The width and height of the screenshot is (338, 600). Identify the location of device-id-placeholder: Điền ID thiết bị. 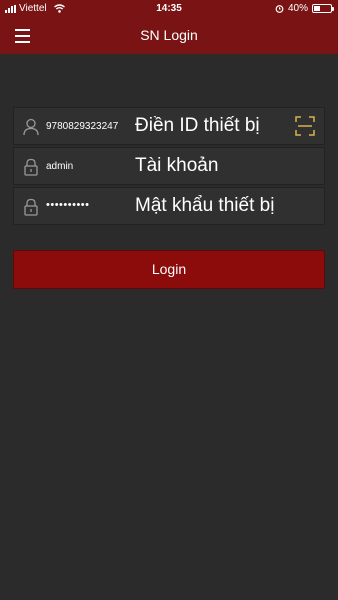
(197, 125).